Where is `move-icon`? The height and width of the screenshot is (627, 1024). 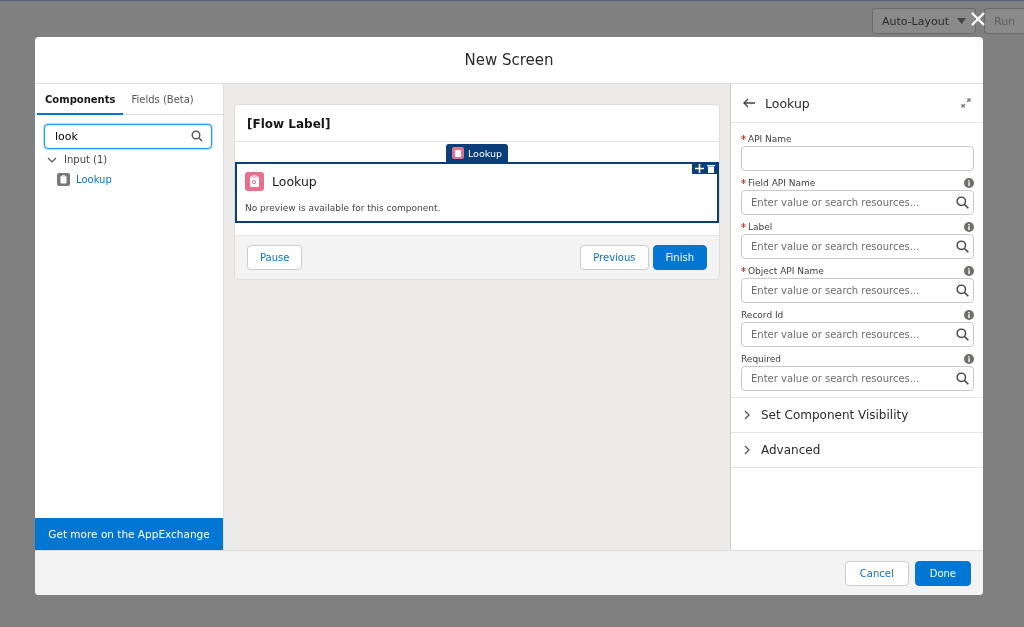
move-icon is located at coordinates (699, 168).